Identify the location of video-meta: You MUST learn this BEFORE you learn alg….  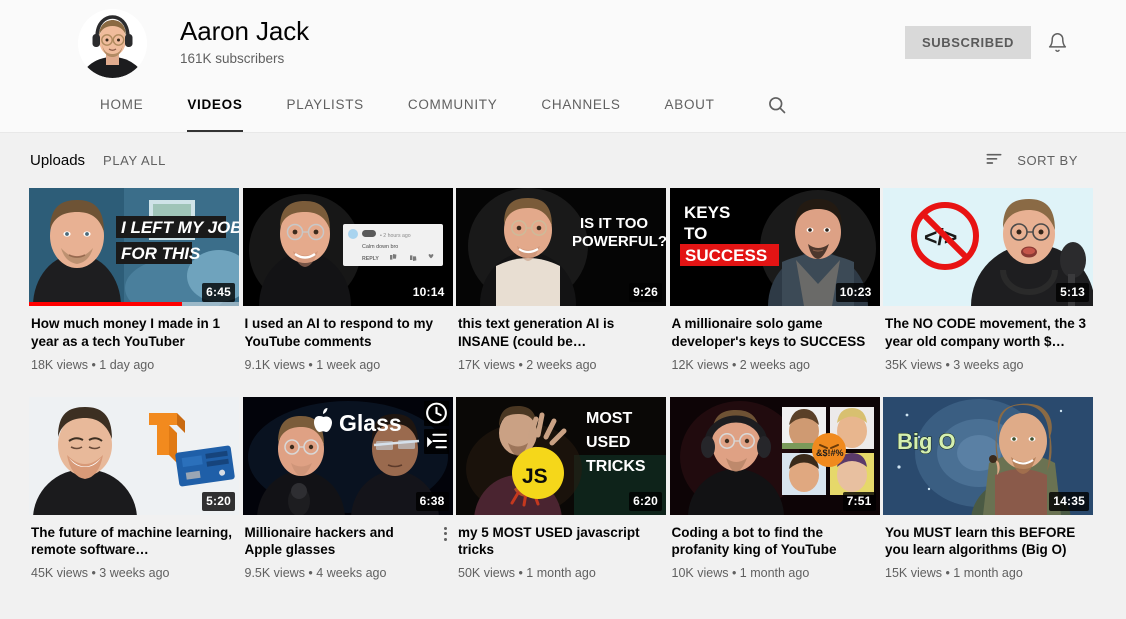
(988, 548).